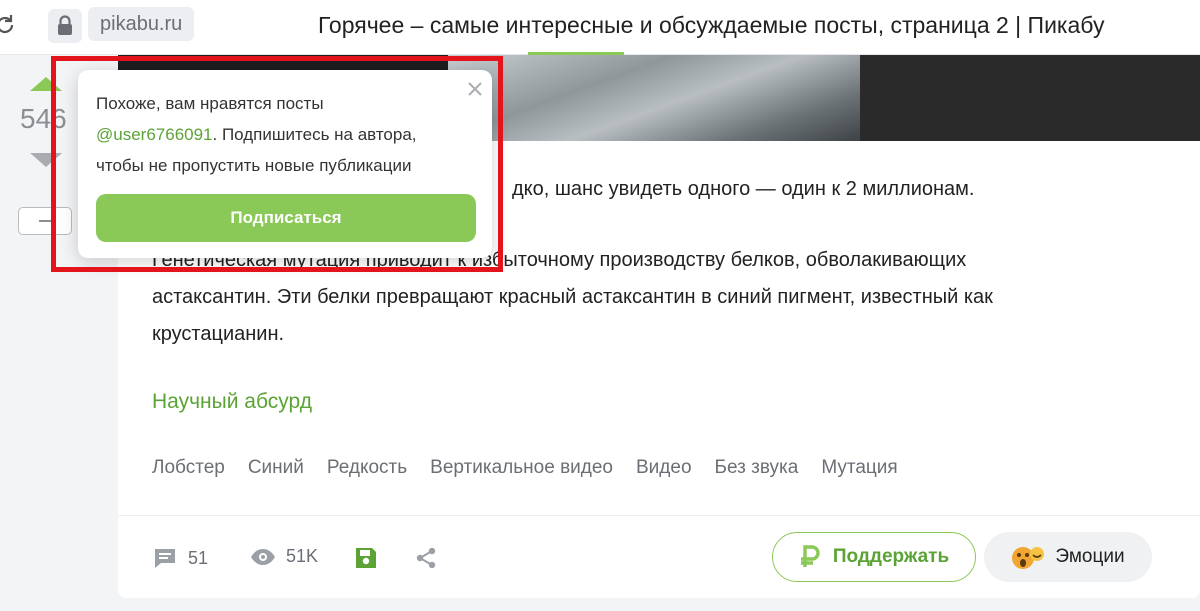  Describe the element at coordinates (141, 24) in the screenshot. I see `url-field: pikabu.ru` at that location.